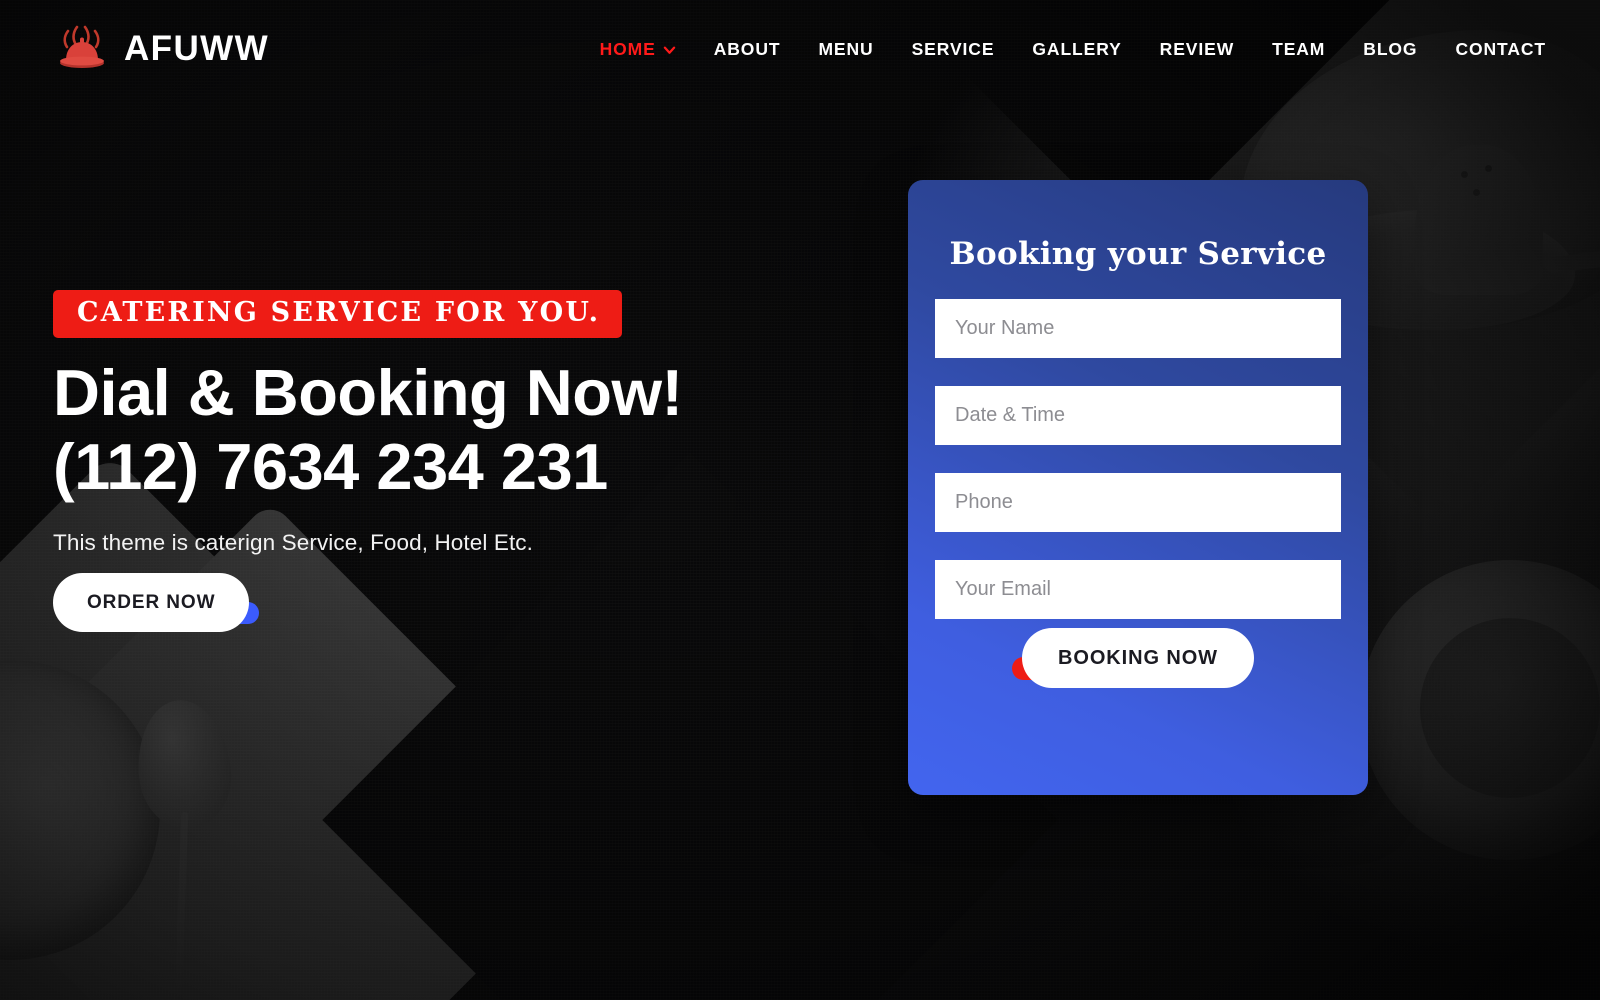 Image resolution: width=1600 pixels, height=1000 pixels. I want to click on date-time-input, so click(1138, 415).